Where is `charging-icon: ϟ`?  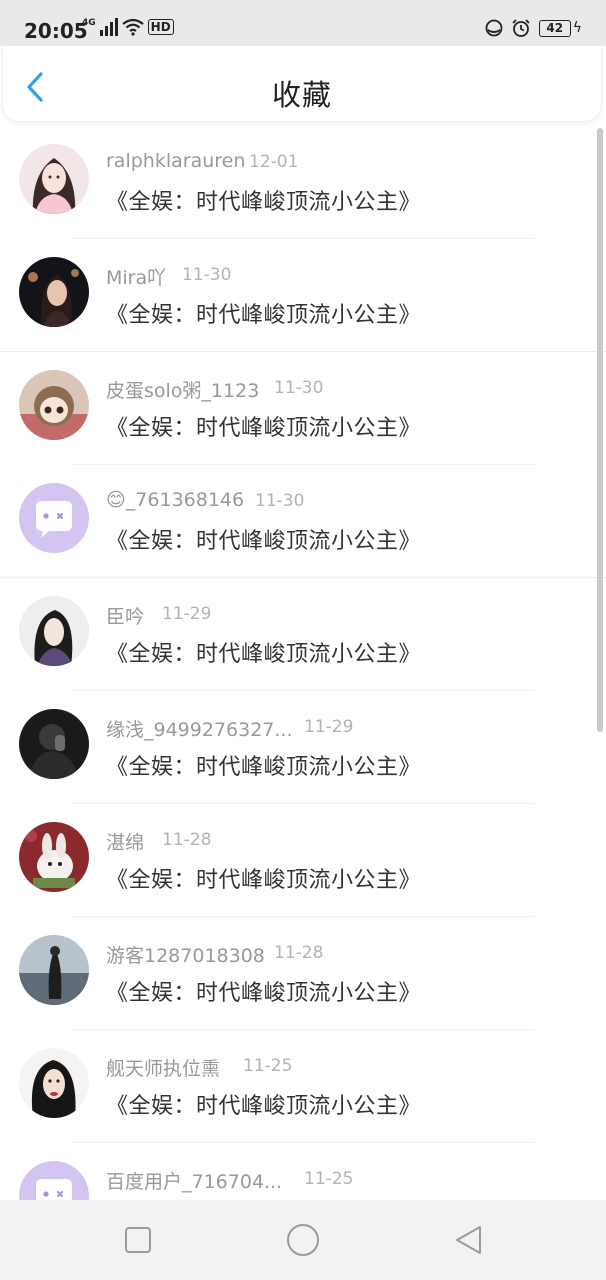 charging-icon: ϟ is located at coordinates (577, 28).